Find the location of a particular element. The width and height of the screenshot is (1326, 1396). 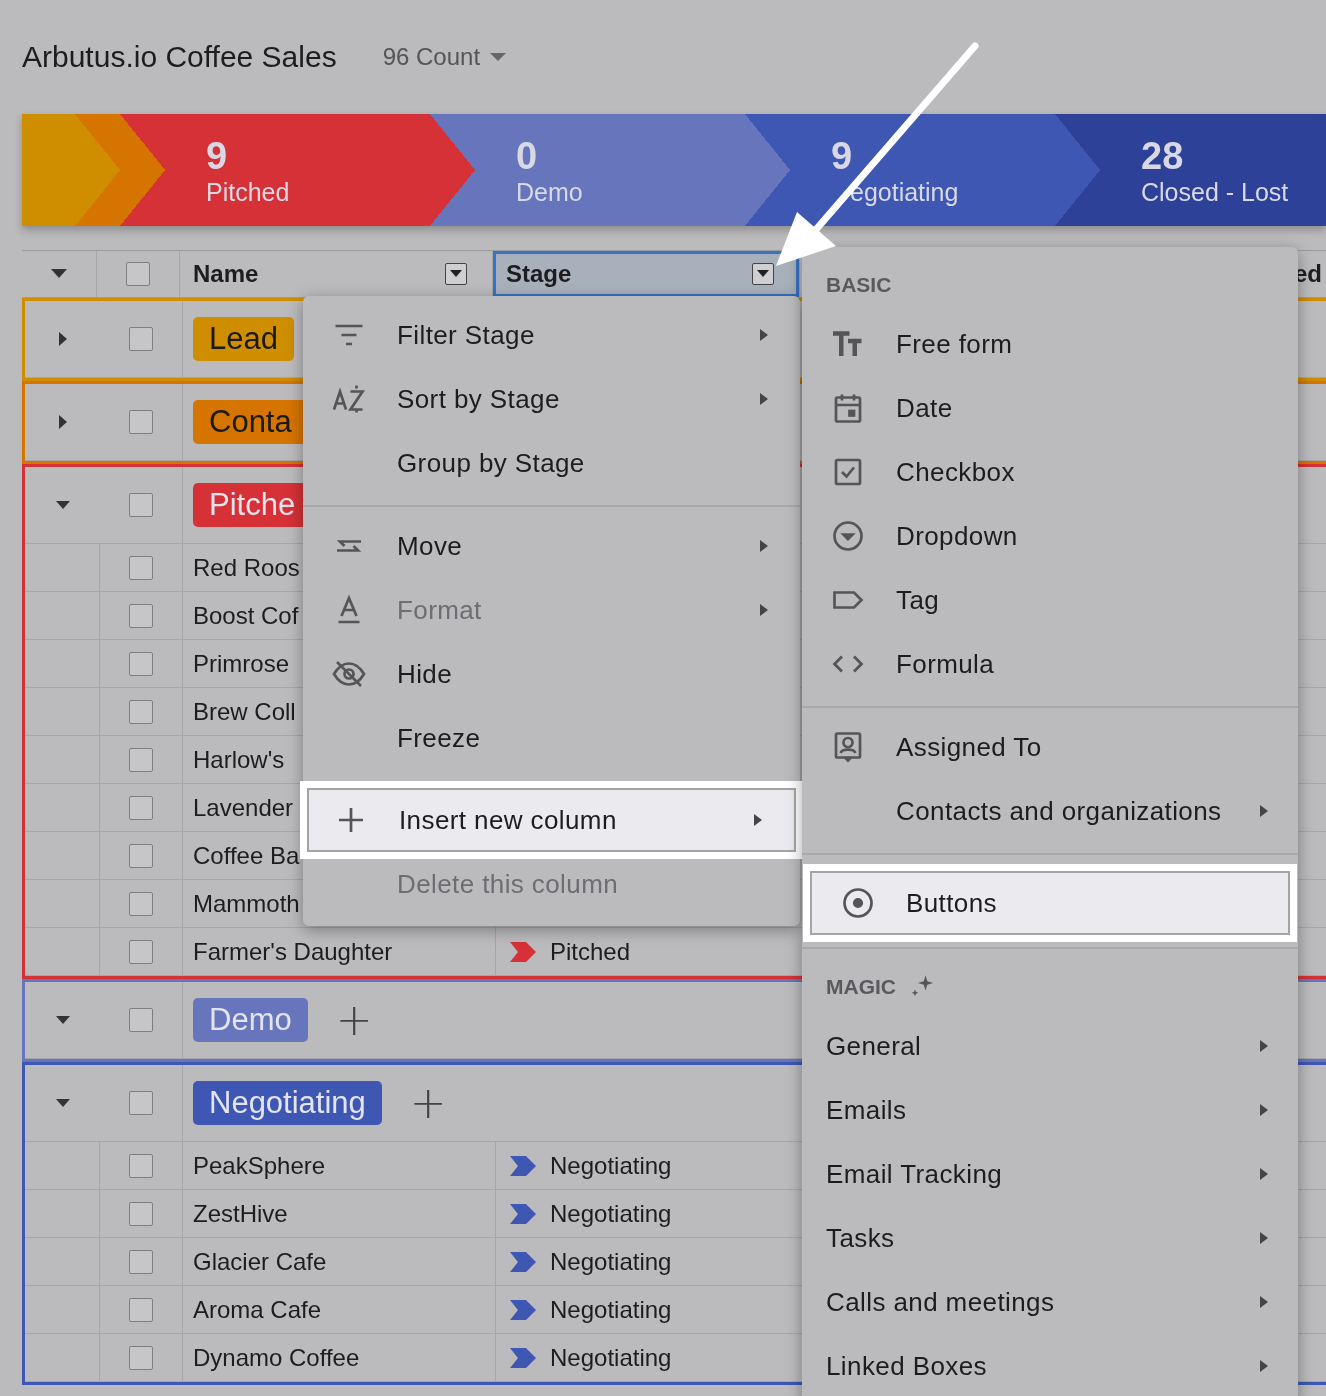

table-cell-text: Boost Cof is located at coordinates (245, 615).